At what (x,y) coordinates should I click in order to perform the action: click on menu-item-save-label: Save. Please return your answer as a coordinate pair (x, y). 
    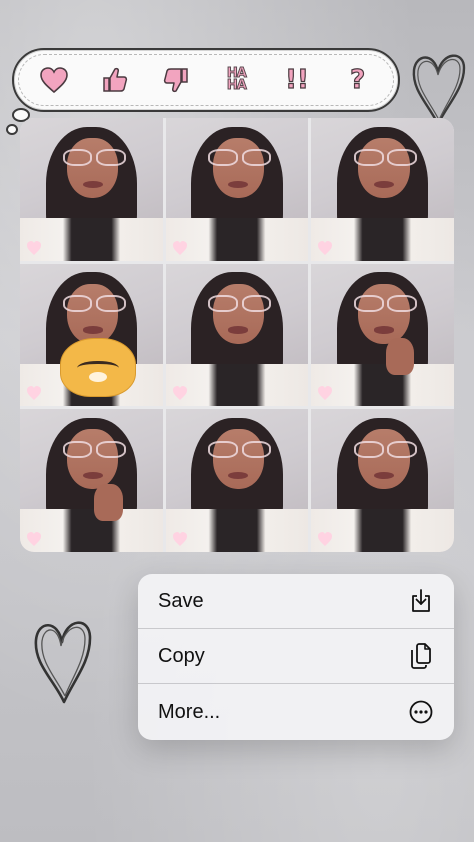
    Looking at the image, I should click on (181, 600).